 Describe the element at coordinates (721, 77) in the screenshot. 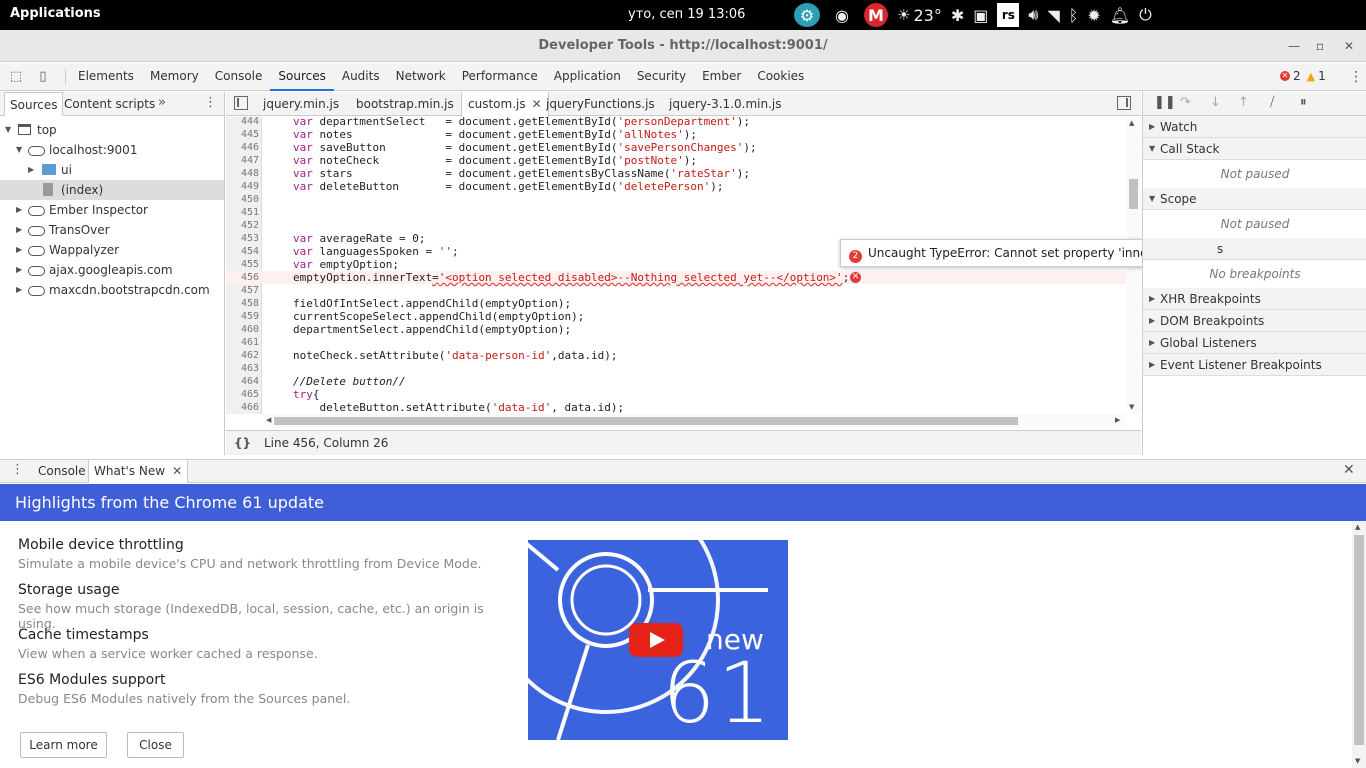

I see `tab-ember: Ember` at that location.